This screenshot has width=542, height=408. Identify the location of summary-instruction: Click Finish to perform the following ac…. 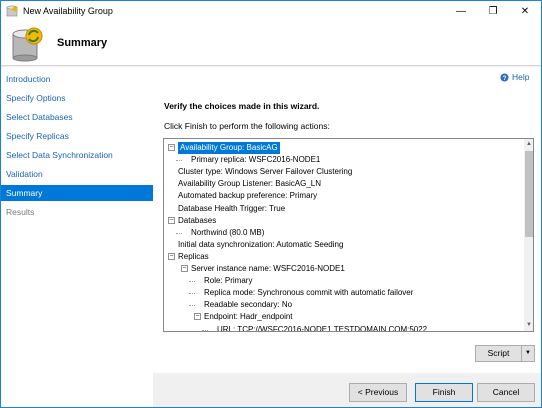
(247, 126).